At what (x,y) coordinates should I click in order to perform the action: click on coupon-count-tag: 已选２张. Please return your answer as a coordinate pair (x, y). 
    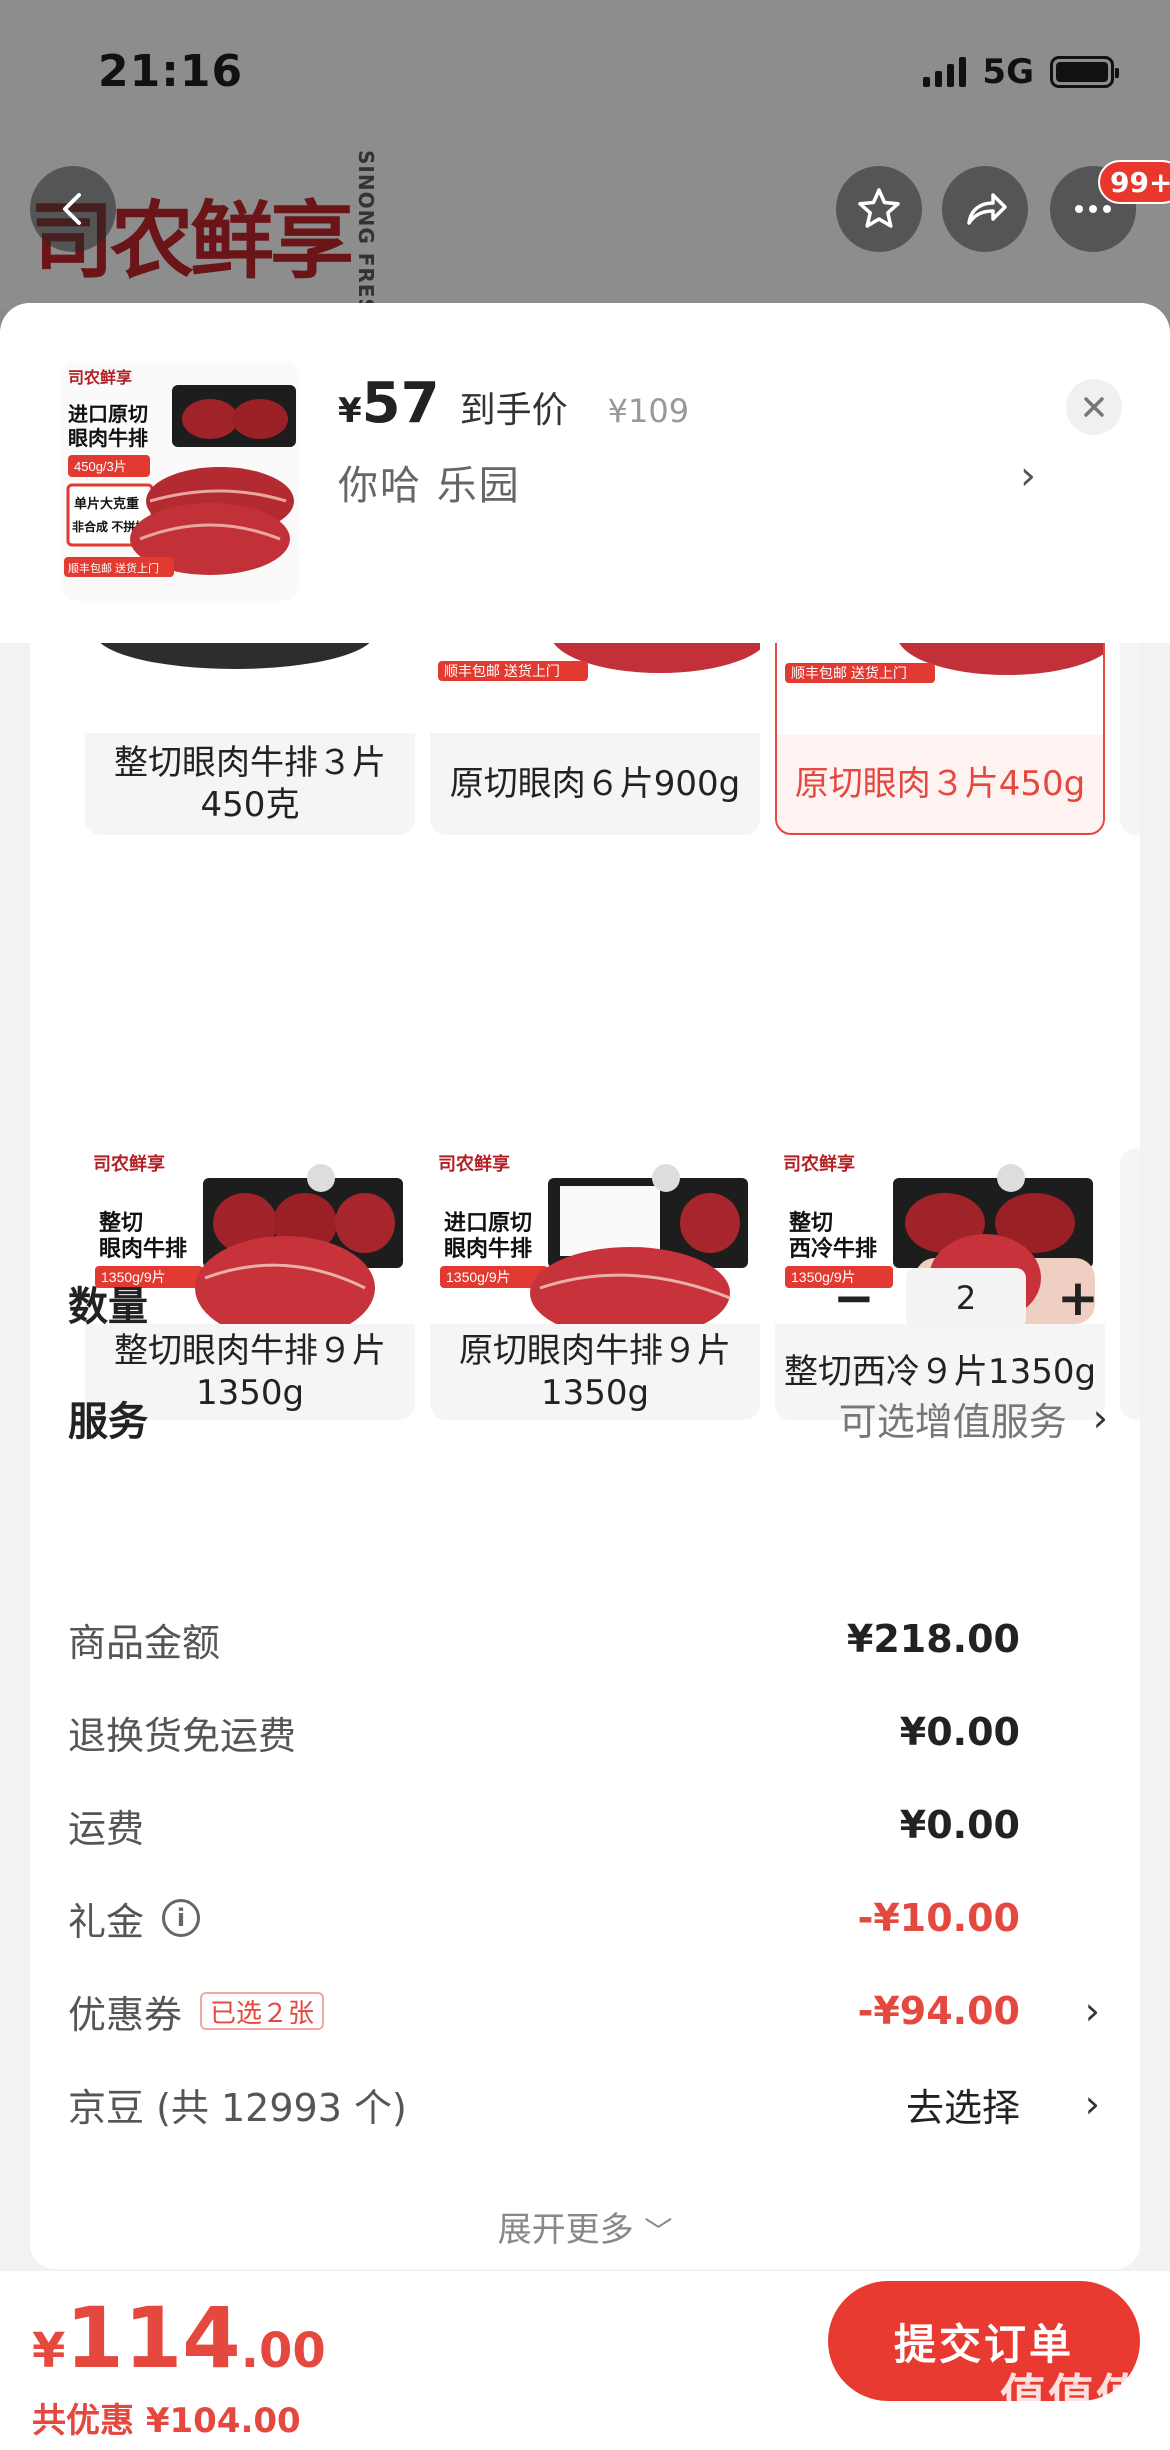
    Looking at the image, I should click on (262, 2011).